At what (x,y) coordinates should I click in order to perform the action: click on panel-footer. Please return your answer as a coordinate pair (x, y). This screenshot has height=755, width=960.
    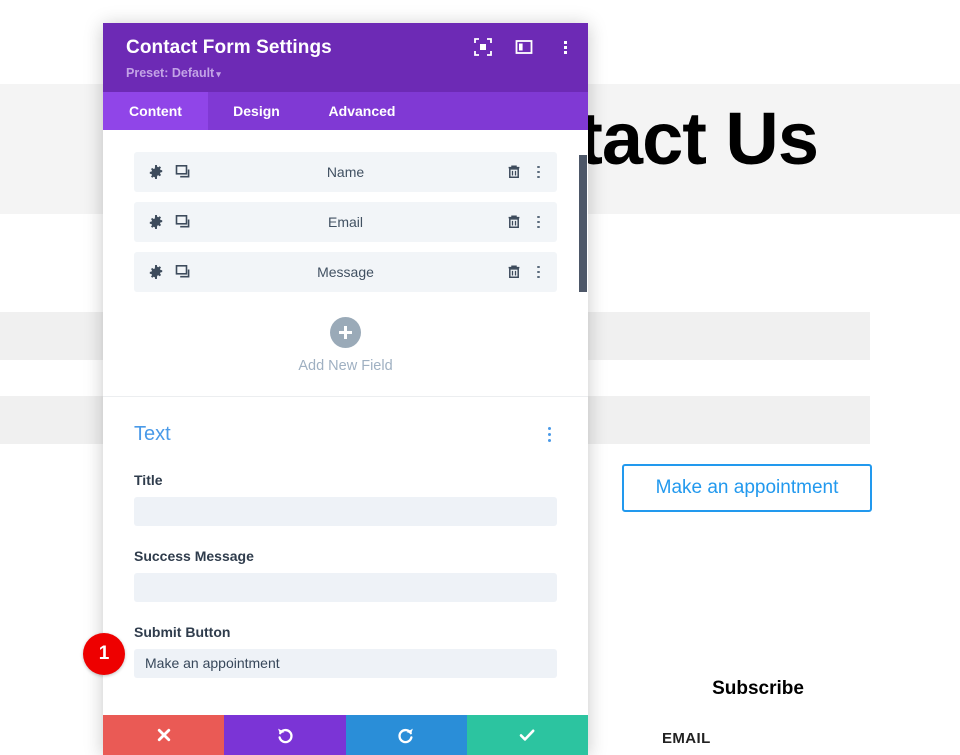
    Looking at the image, I should click on (345, 735).